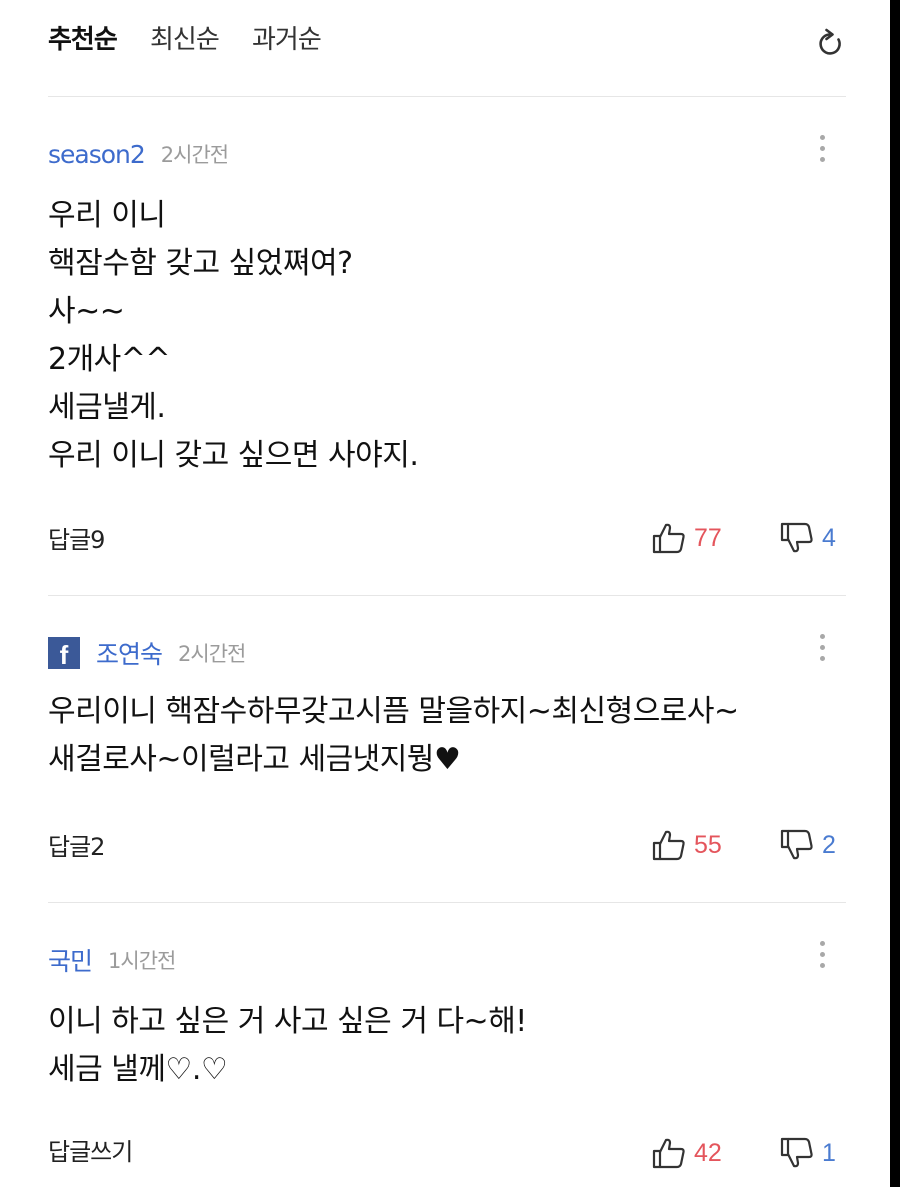  What do you see at coordinates (829, 1152) in the screenshot?
I see `dislike-count: 1` at bounding box center [829, 1152].